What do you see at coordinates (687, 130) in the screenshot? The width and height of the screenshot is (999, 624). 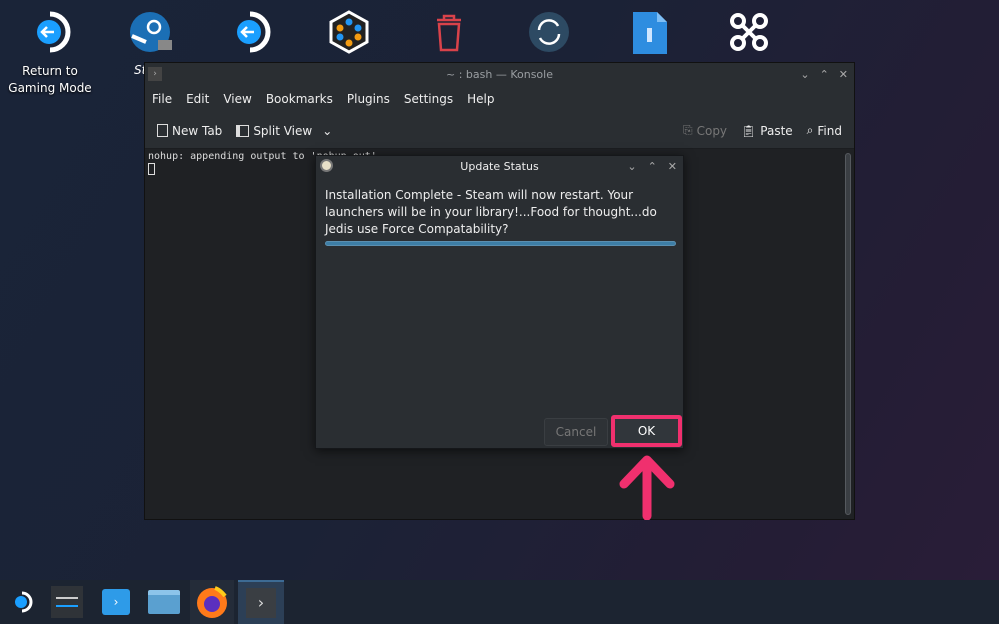 I see `copy-icon: ⎘` at bounding box center [687, 130].